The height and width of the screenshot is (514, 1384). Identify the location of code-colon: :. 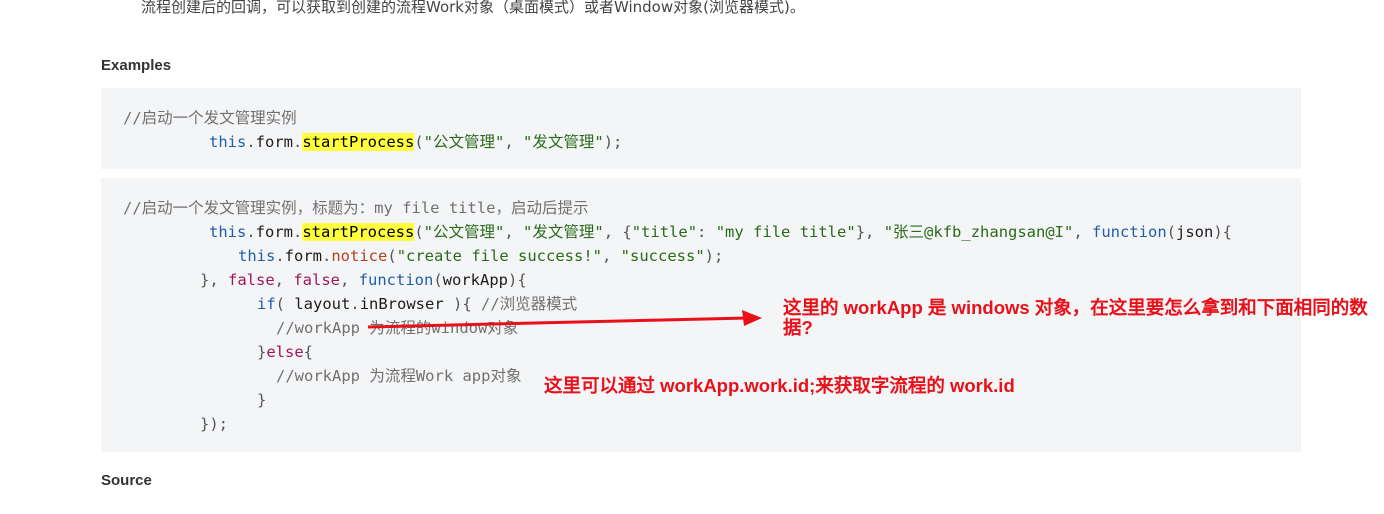
(706, 232).